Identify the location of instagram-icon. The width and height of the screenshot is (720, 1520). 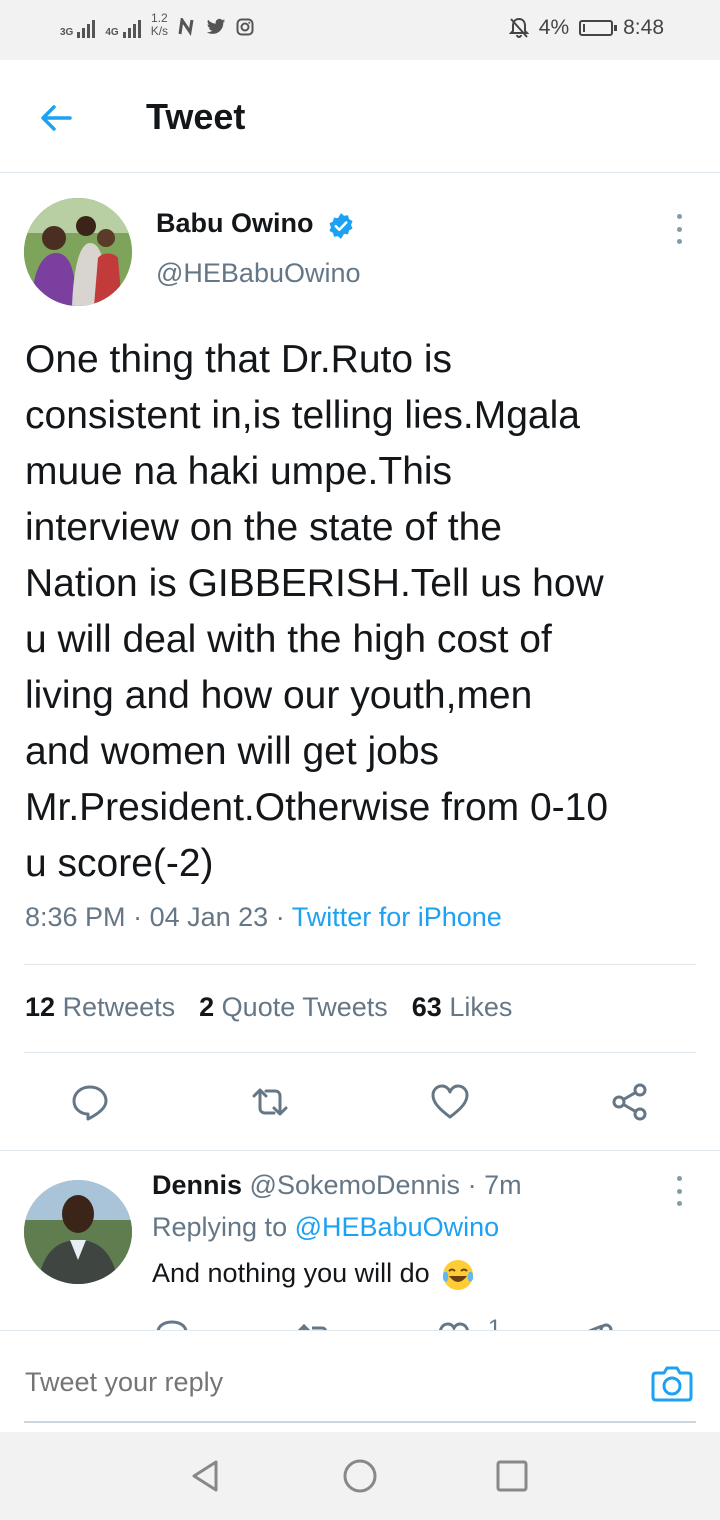
(245, 27).